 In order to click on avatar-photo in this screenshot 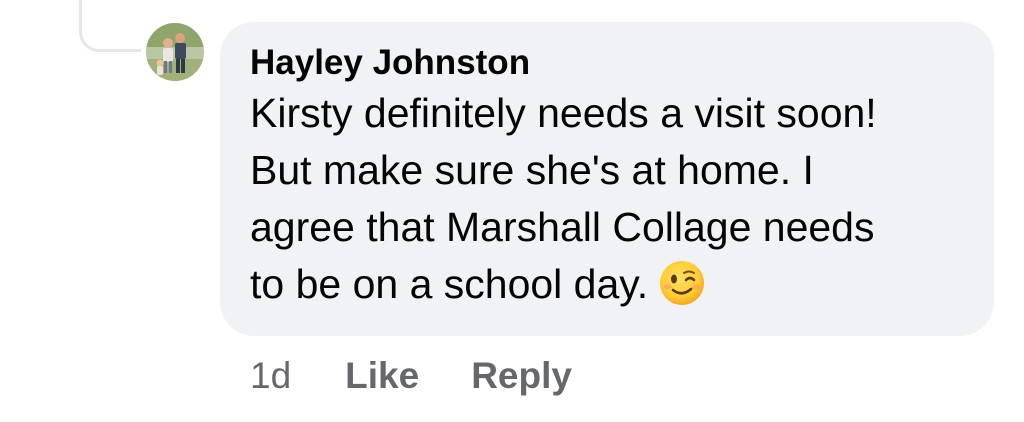, I will do `click(175, 52)`.